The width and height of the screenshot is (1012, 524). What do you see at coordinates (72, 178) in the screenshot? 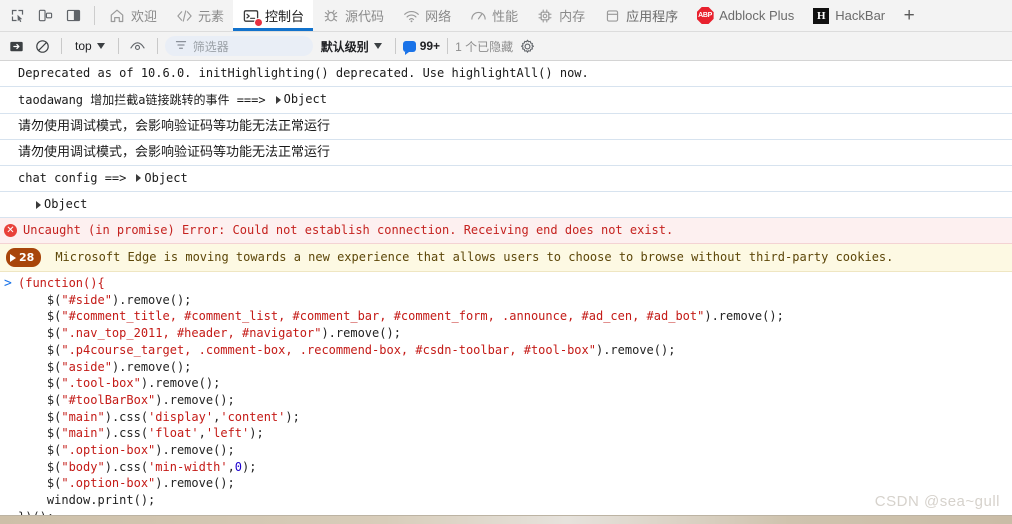
I see `console-message-text: chat config ==>` at bounding box center [72, 178].